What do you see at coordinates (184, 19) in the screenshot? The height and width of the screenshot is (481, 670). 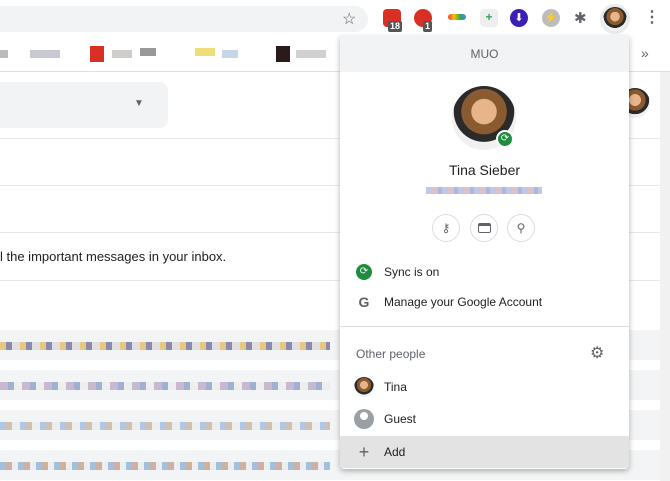 I see `address-bar` at bounding box center [184, 19].